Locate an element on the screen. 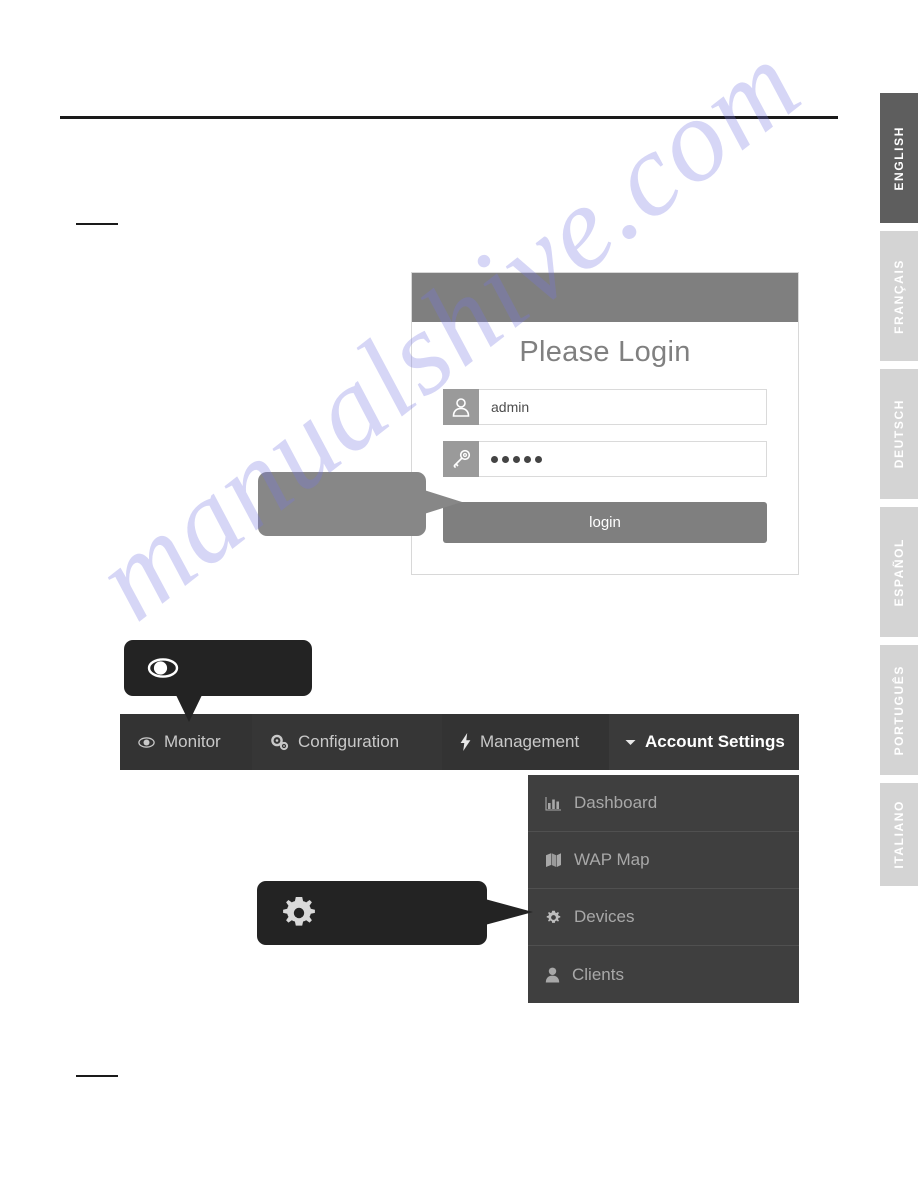 This screenshot has height=1188, width=918. nav-item-label: Monitor is located at coordinates (192, 741).